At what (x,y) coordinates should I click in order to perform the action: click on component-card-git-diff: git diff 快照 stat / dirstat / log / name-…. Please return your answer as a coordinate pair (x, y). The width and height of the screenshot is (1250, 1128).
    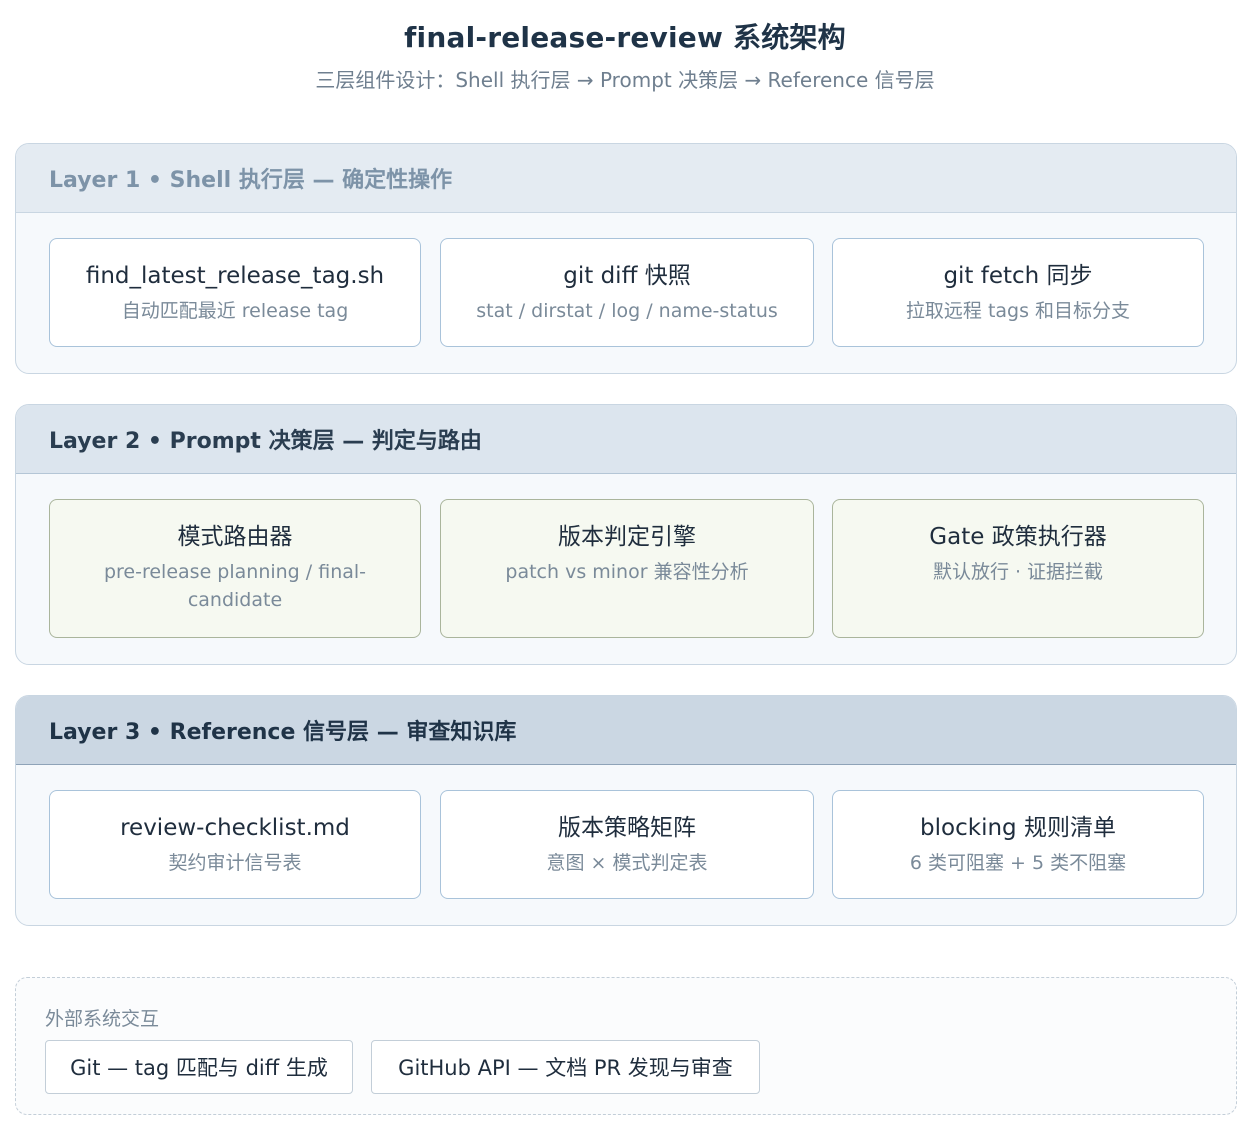
    Looking at the image, I should click on (627, 292).